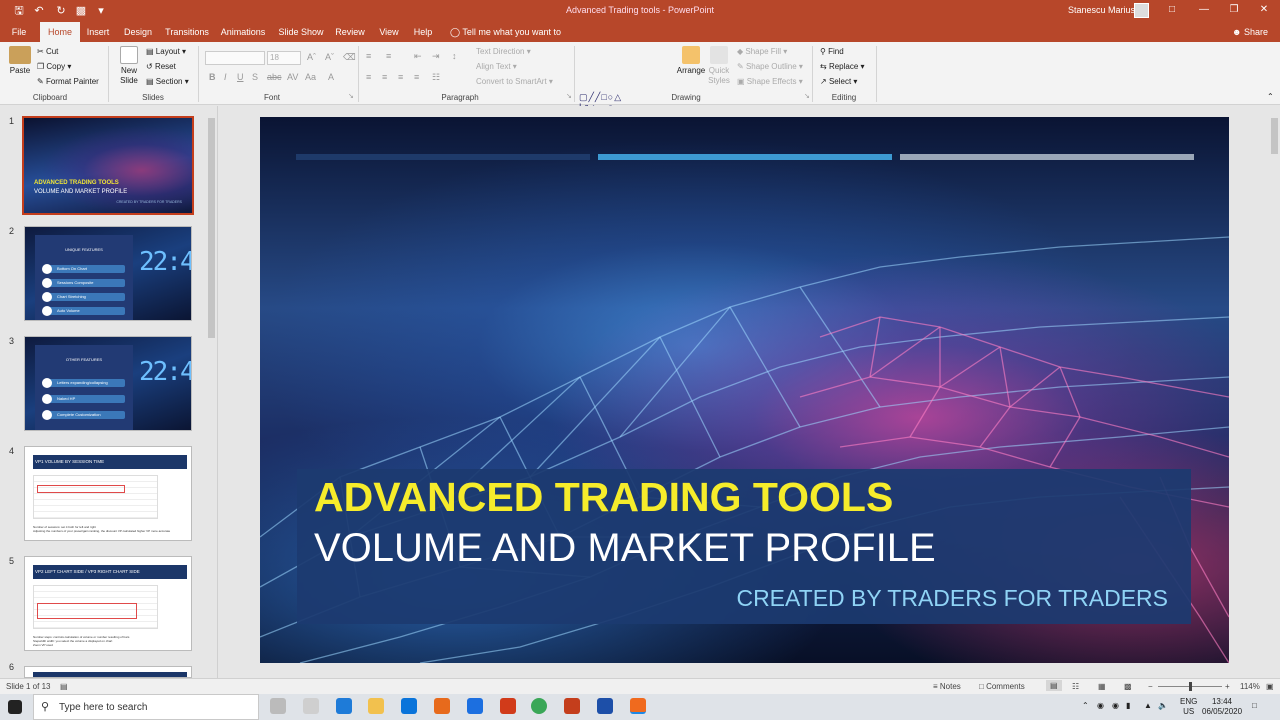 The width and height of the screenshot is (1280, 720). Describe the element at coordinates (832, 51) in the screenshot. I see `find-button: ⚲ Find` at that location.